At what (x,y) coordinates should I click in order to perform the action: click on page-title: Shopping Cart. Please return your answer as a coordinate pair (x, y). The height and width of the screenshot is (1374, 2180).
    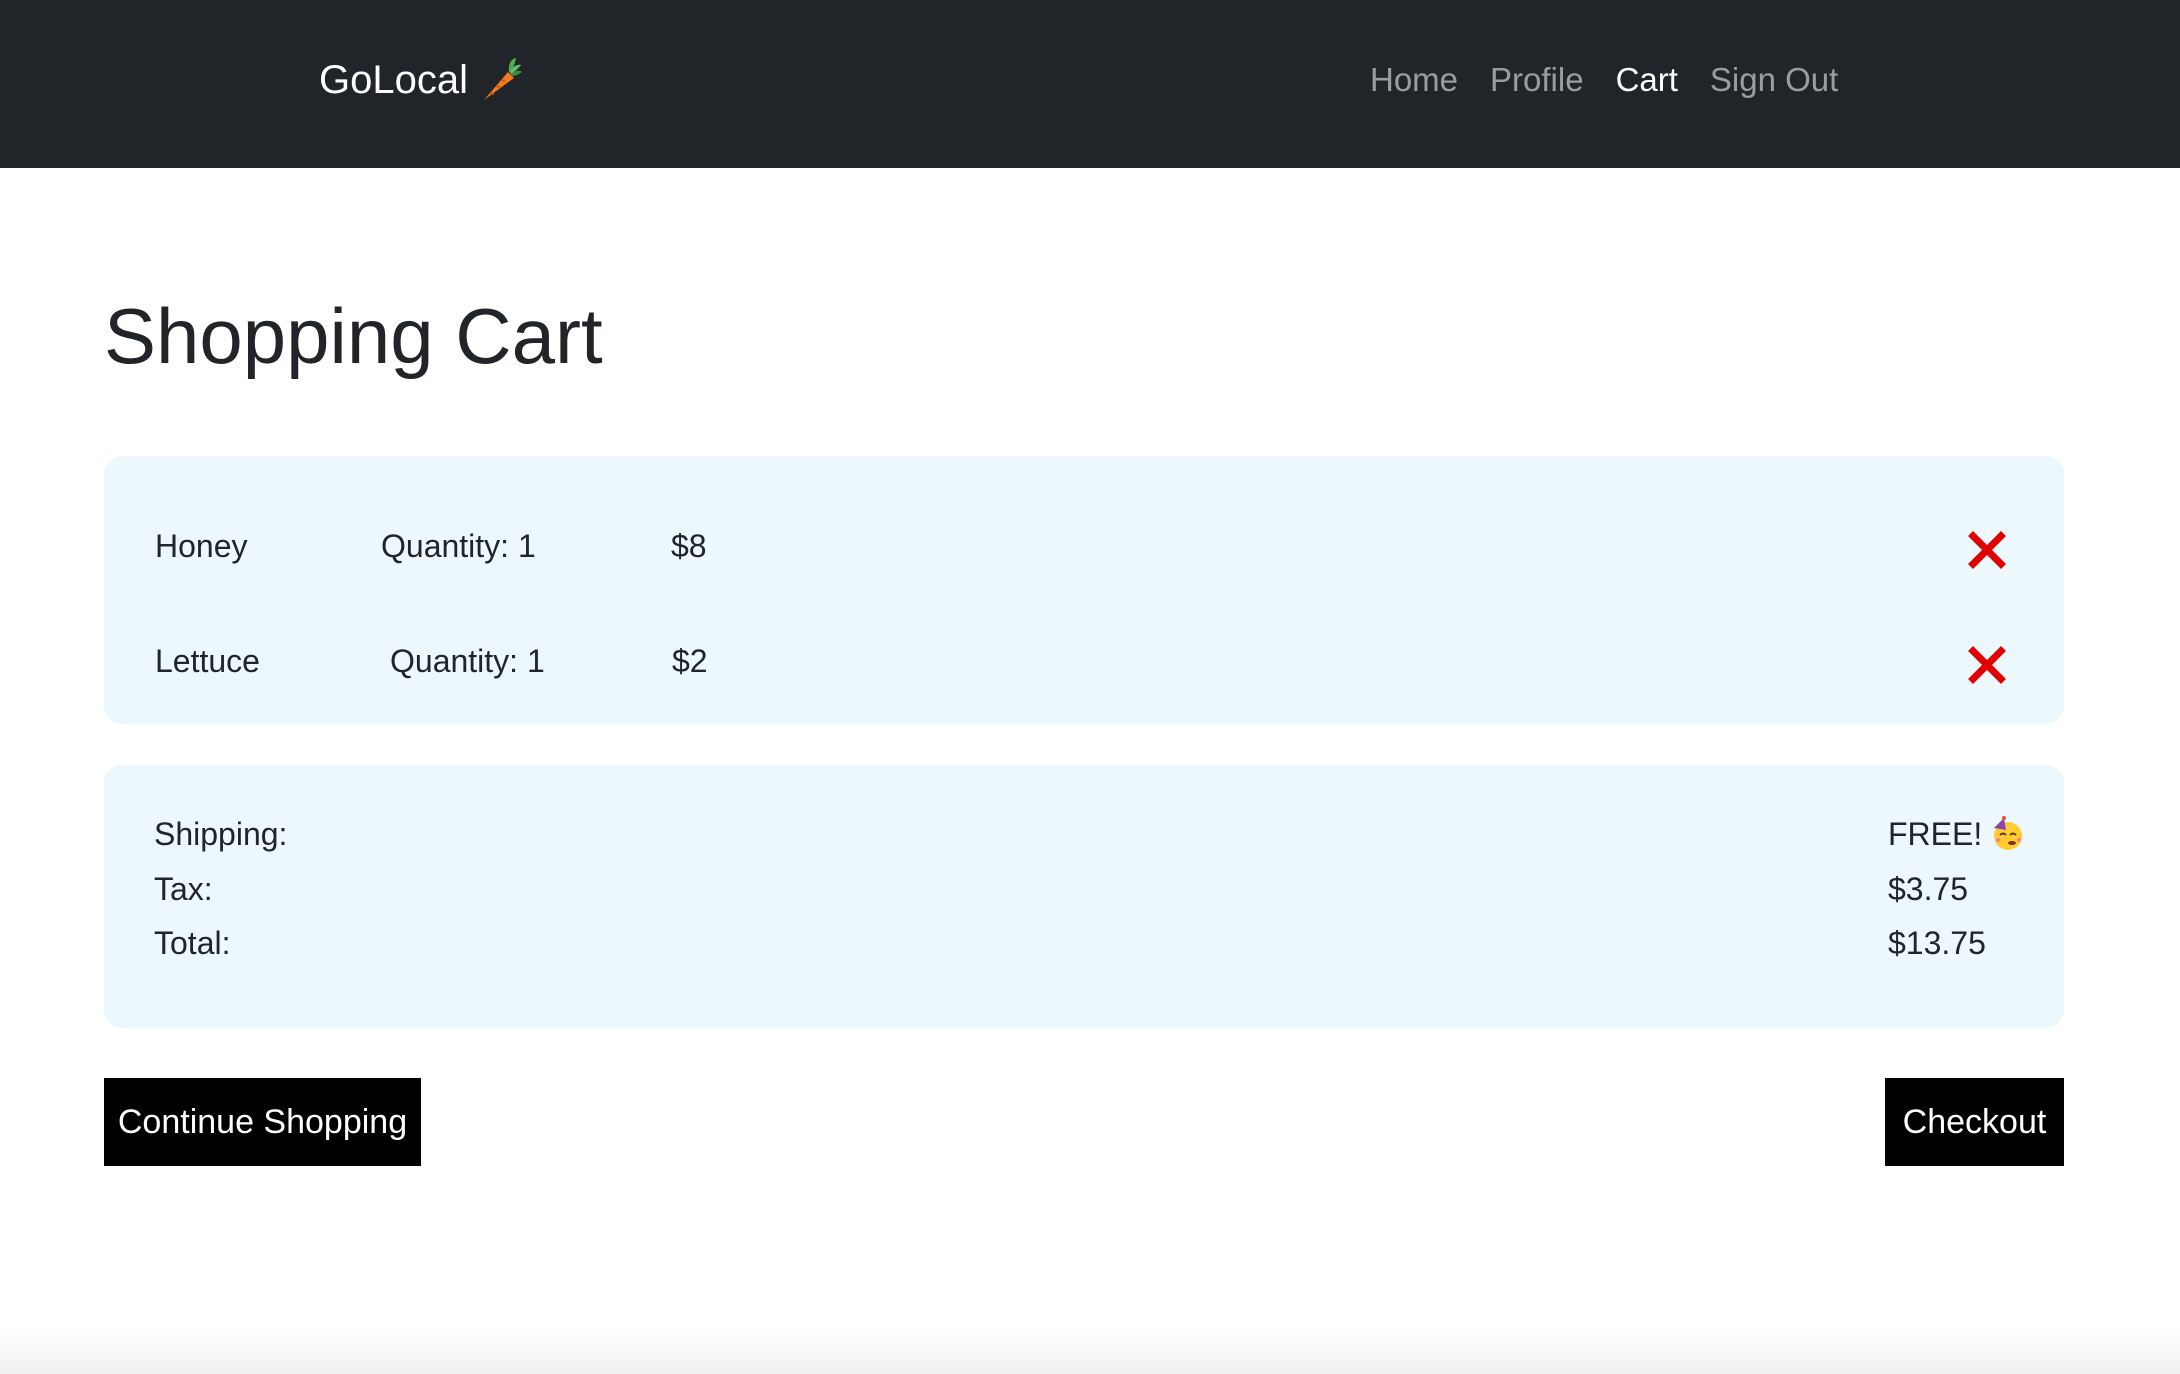
    Looking at the image, I should click on (353, 336).